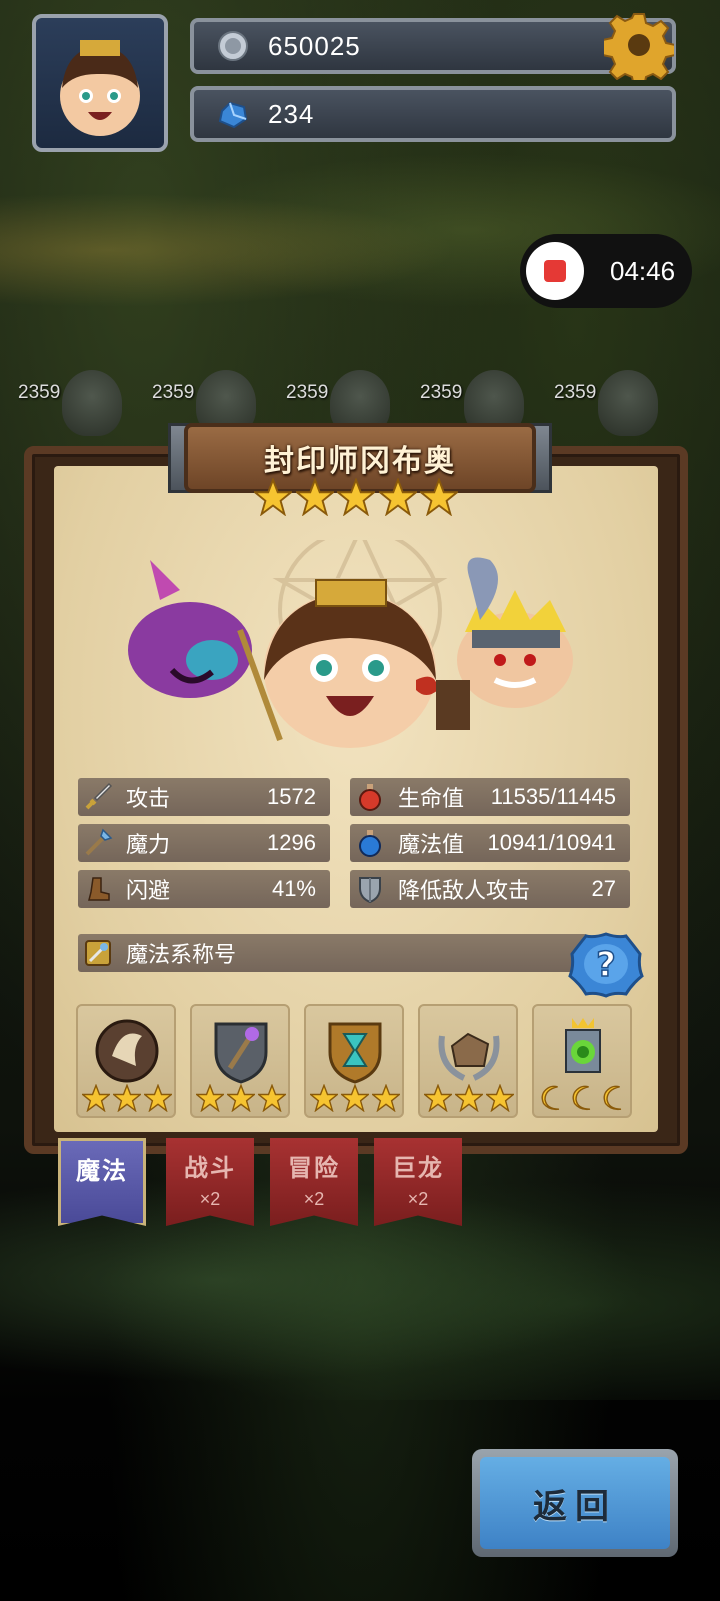 This screenshot has height=1601, width=720. What do you see at coordinates (433, 114) in the screenshot?
I see `gem-bar: 234` at bounding box center [433, 114].